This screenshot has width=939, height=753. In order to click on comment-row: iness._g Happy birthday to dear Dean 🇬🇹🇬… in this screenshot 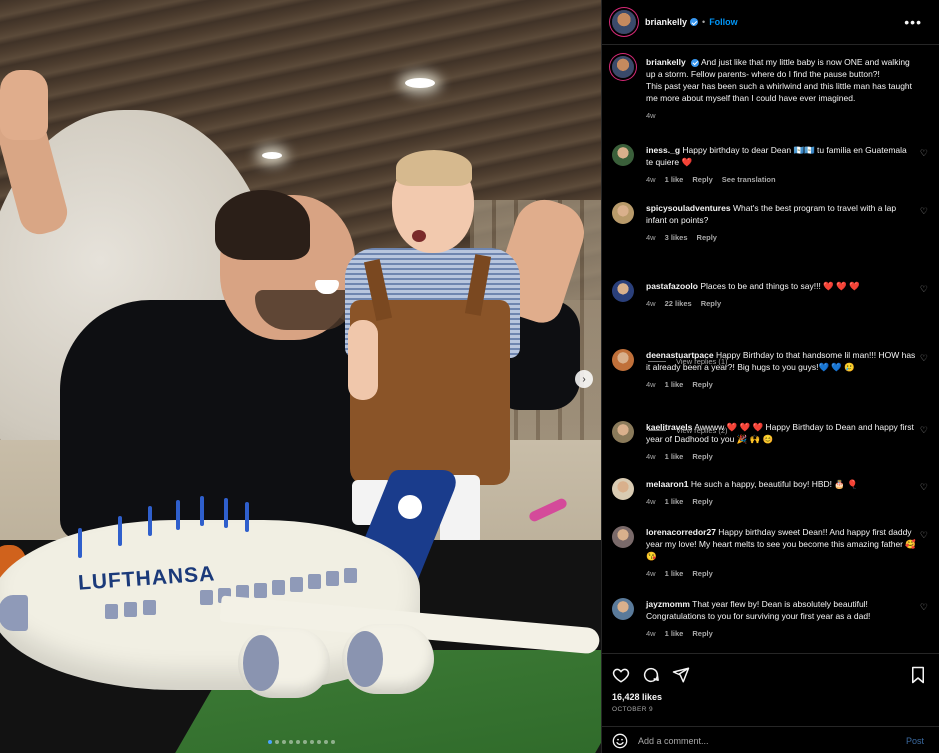, I will do `click(772, 165)`.